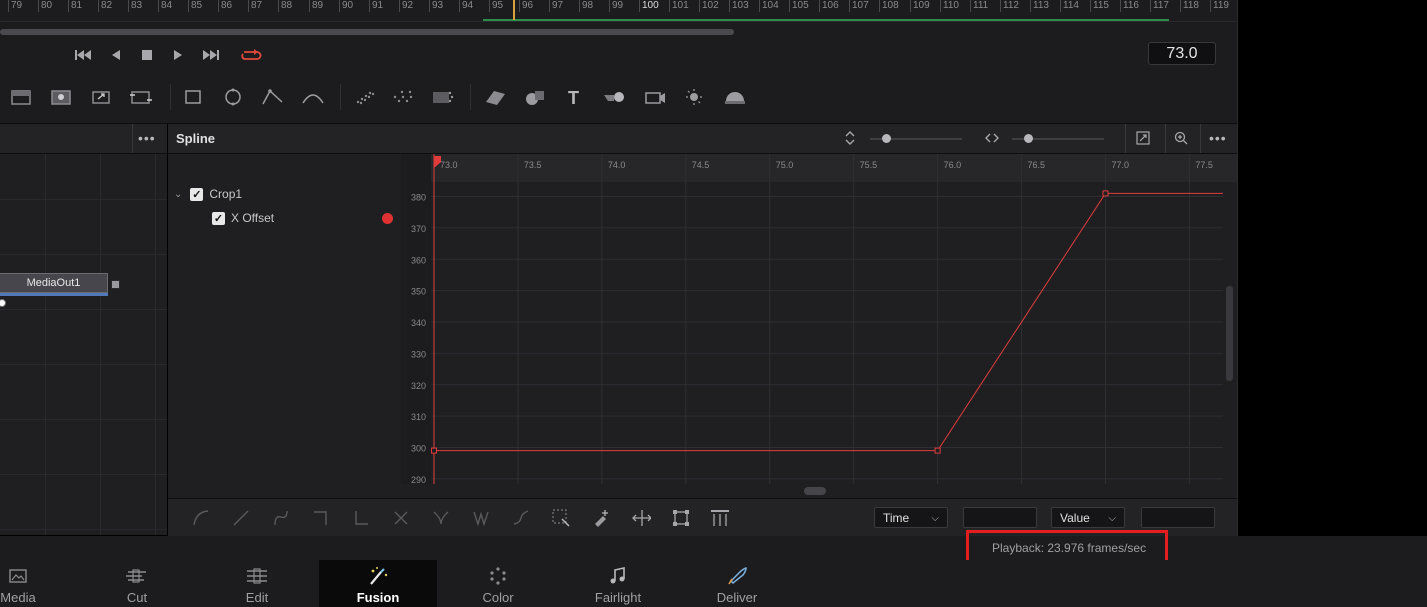 This screenshot has height=607, width=1427. Describe the element at coordinates (709, 6) in the screenshot. I see `ruler-tick: 102` at that location.